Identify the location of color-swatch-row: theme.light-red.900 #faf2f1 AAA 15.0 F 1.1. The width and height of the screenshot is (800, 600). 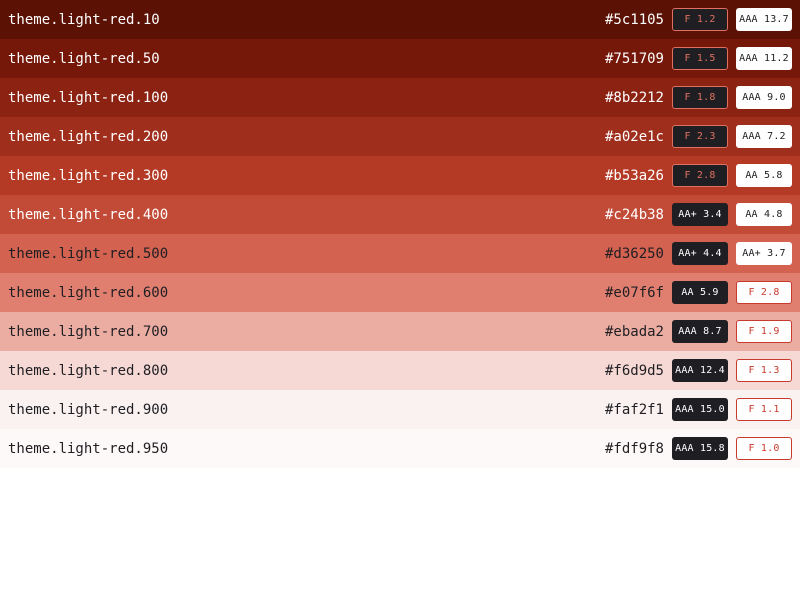
(400, 409).